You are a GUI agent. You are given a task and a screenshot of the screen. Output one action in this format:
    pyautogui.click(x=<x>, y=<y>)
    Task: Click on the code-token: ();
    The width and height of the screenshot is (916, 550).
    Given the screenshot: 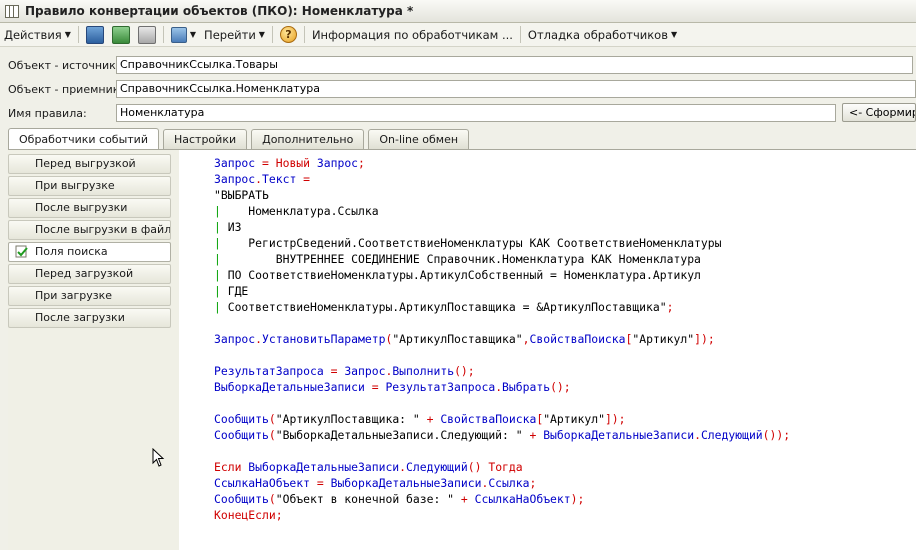 What is the action you would take?
    pyautogui.click(x=560, y=387)
    